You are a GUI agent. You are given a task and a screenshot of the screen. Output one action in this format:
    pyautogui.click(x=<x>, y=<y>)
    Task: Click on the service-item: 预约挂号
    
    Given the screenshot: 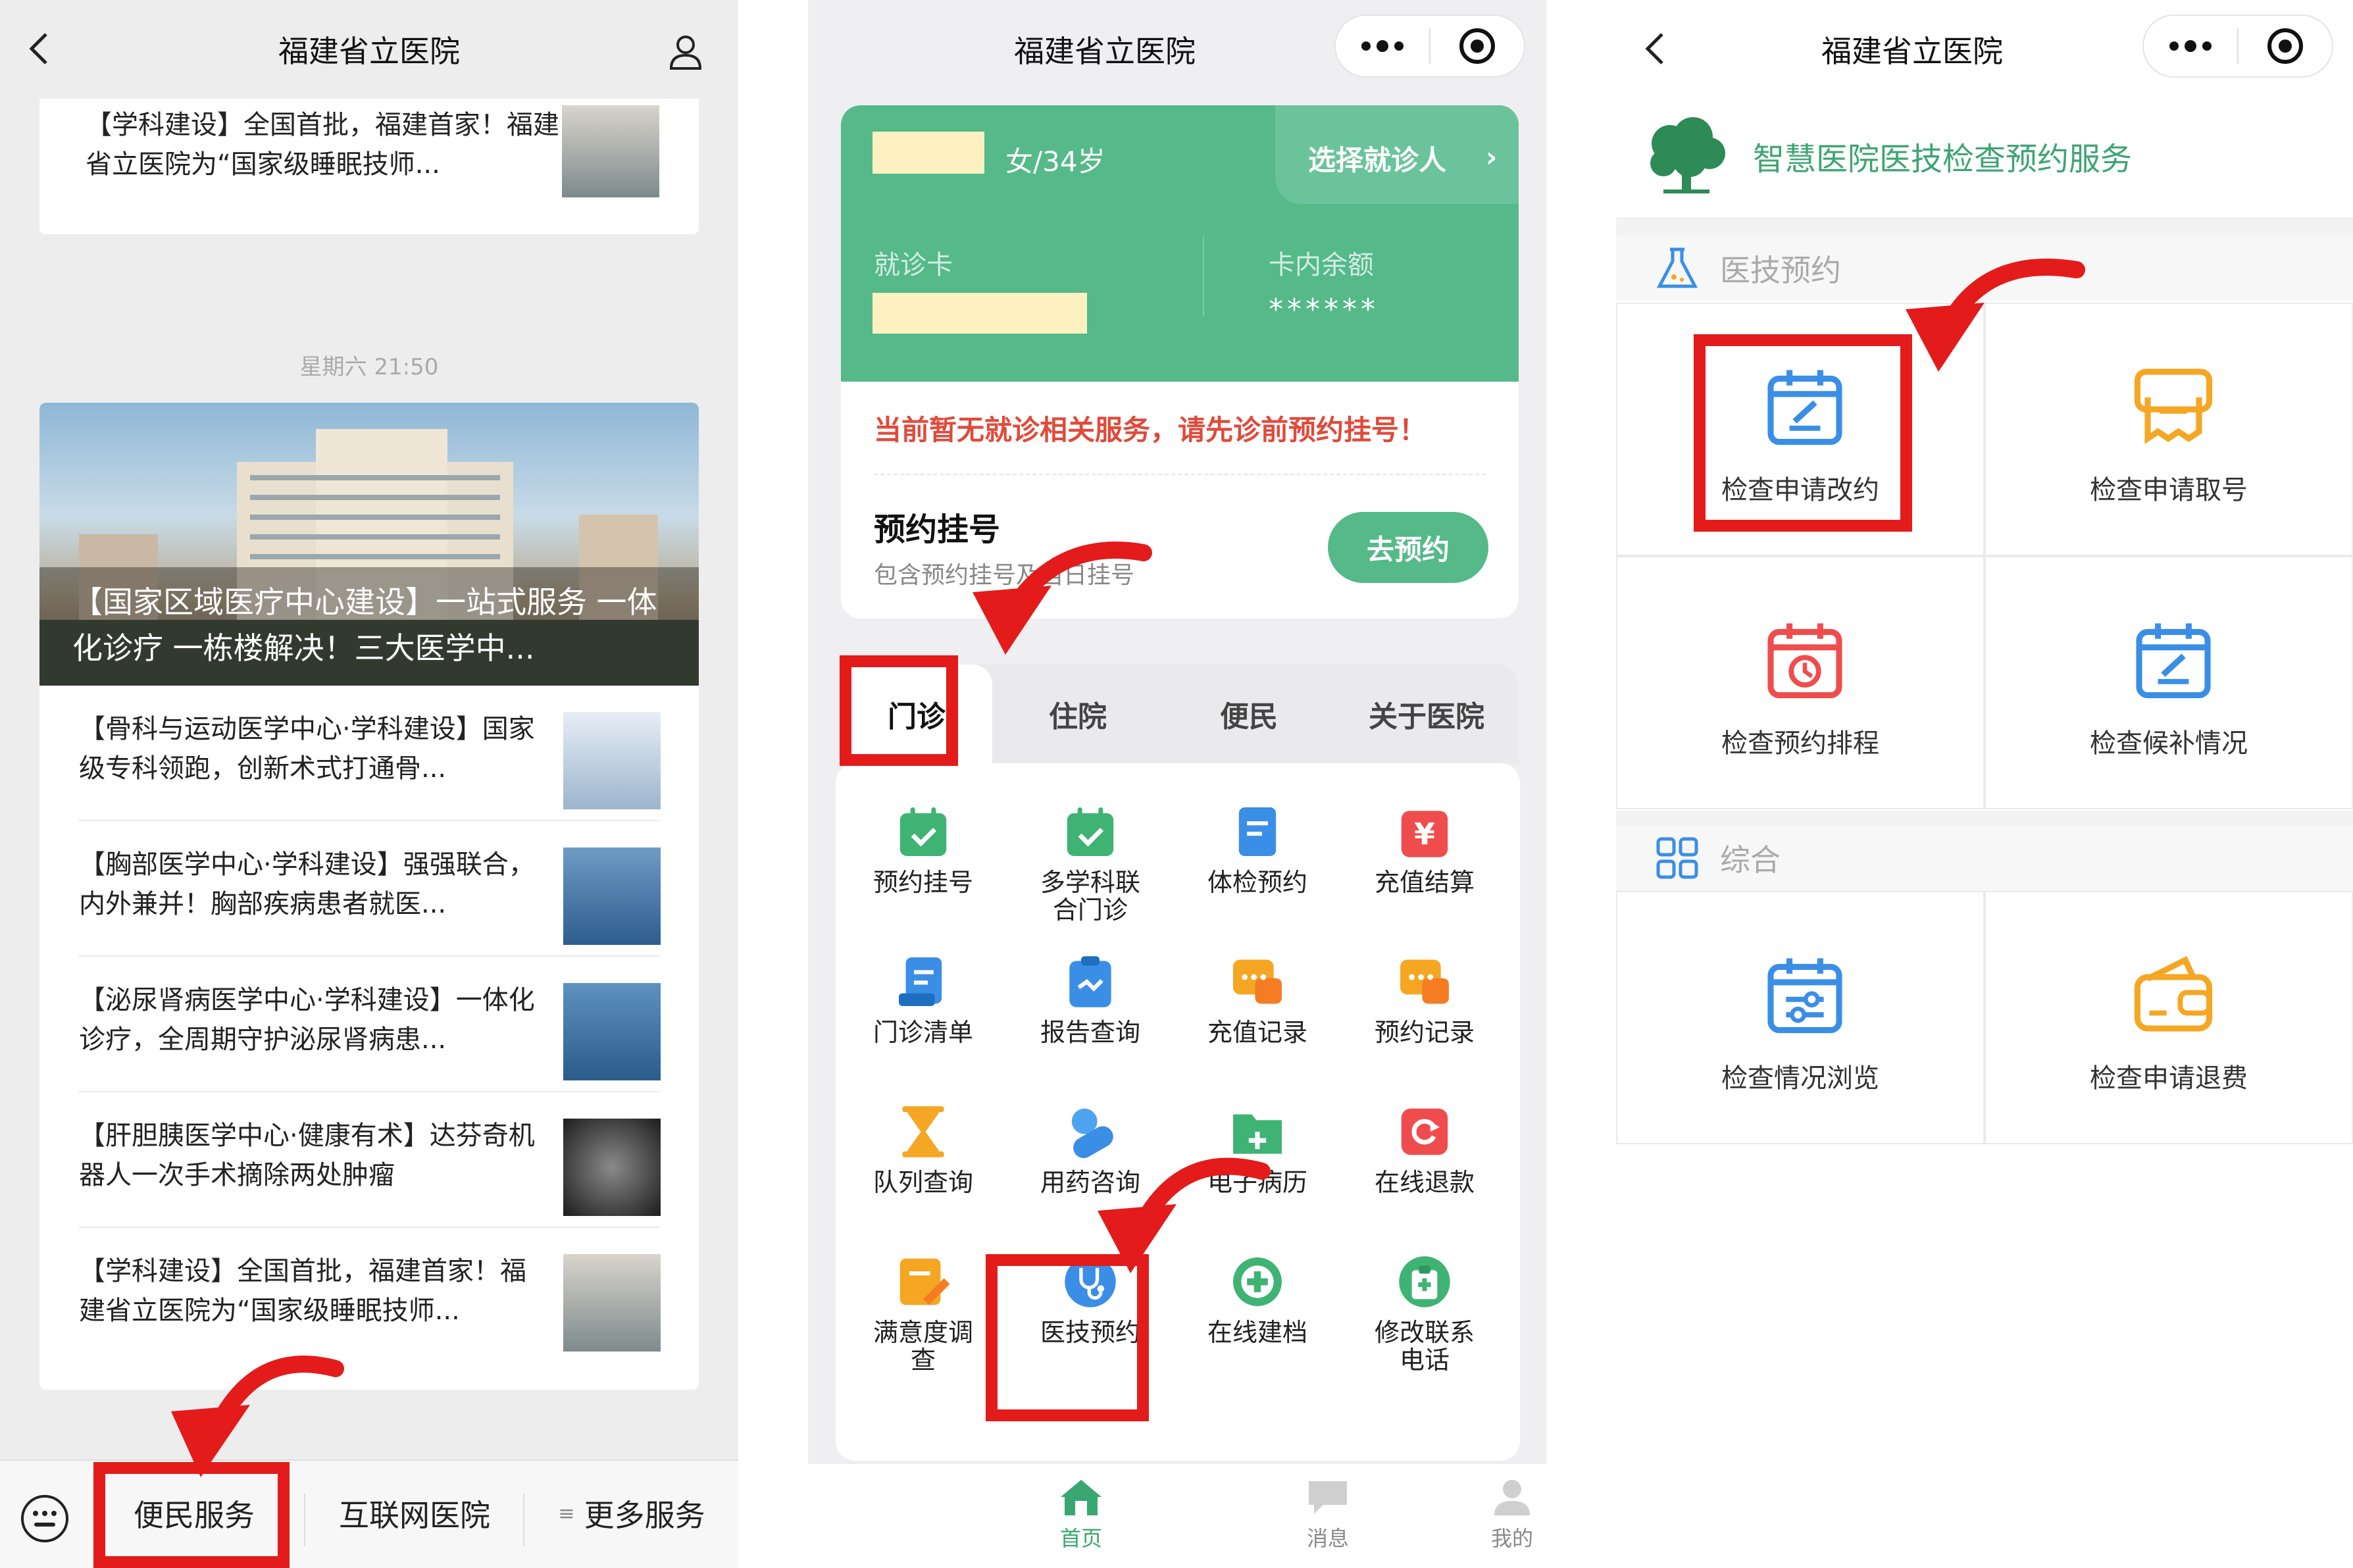 What is the action you would take?
    pyautogui.click(x=924, y=845)
    